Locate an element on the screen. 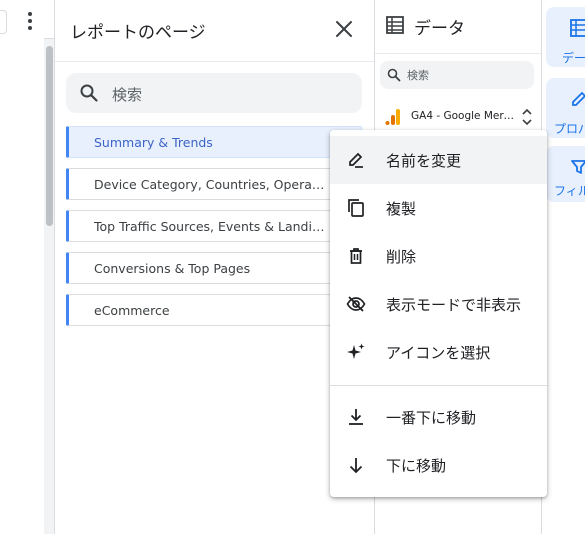 The height and width of the screenshot is (534, 585). menu-item-duplicate: 複製 is located at coordinates (438, 208).